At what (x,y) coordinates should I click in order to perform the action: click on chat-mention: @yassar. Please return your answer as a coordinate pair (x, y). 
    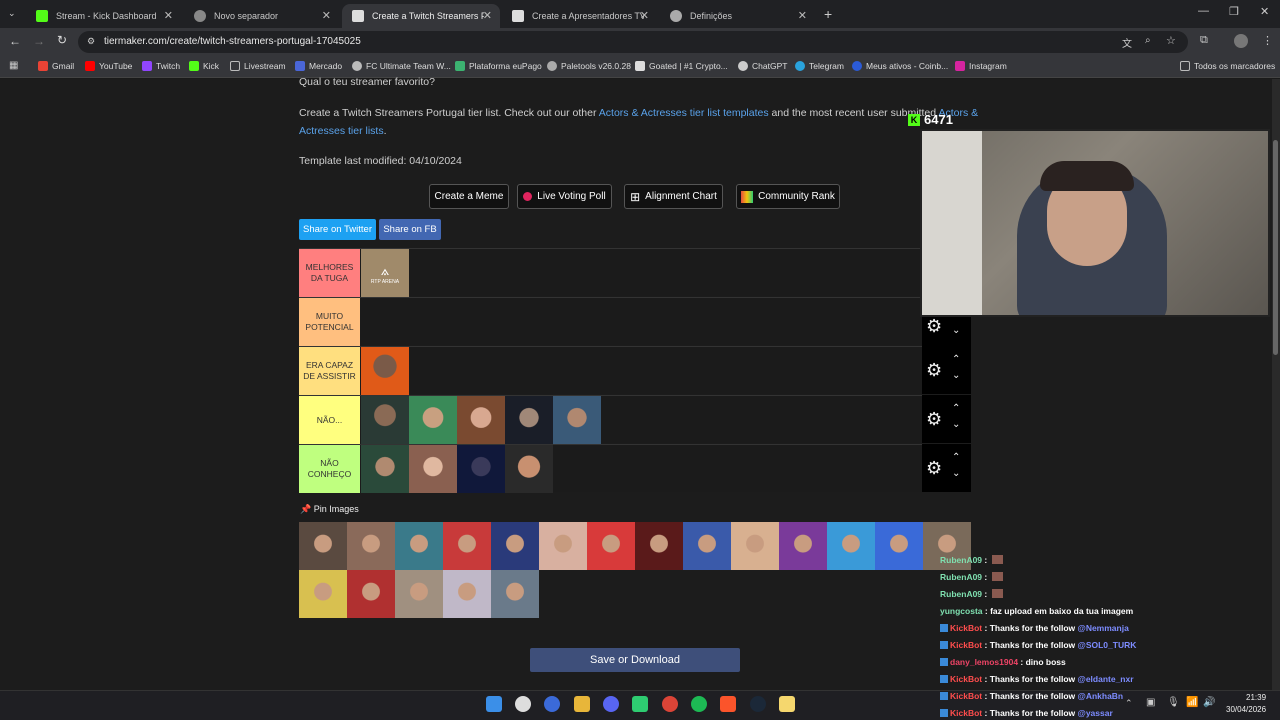
    Looking at the image, I should click on (1095, 713).